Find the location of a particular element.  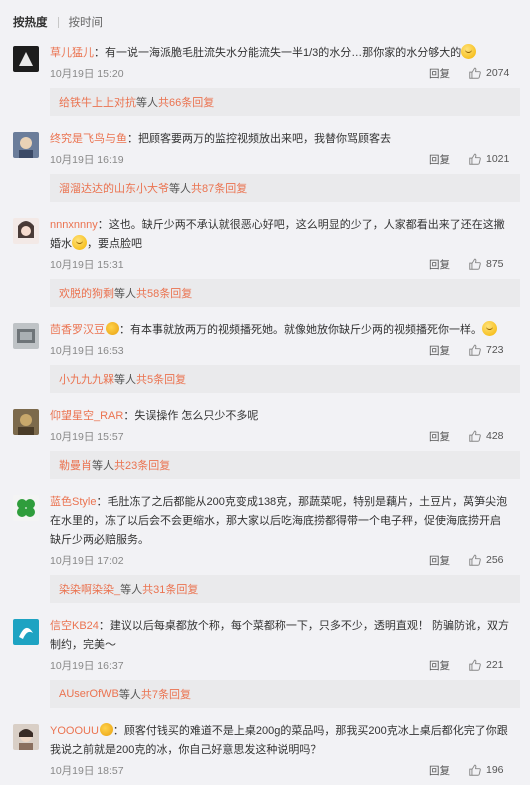

comment-username: 仰望星空_RAR is located at coordinates (86, 416).